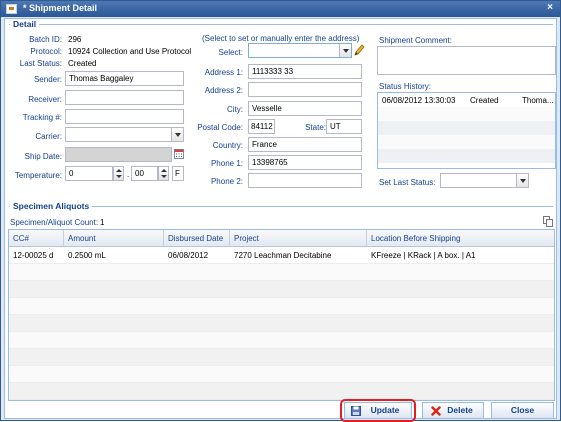 Image resolution: width=561 pixels, height=422 pixels. Describe the element at coordinates (118, 173) in the screenshot. I see `temperature-whole-spinner-icon` at that location.